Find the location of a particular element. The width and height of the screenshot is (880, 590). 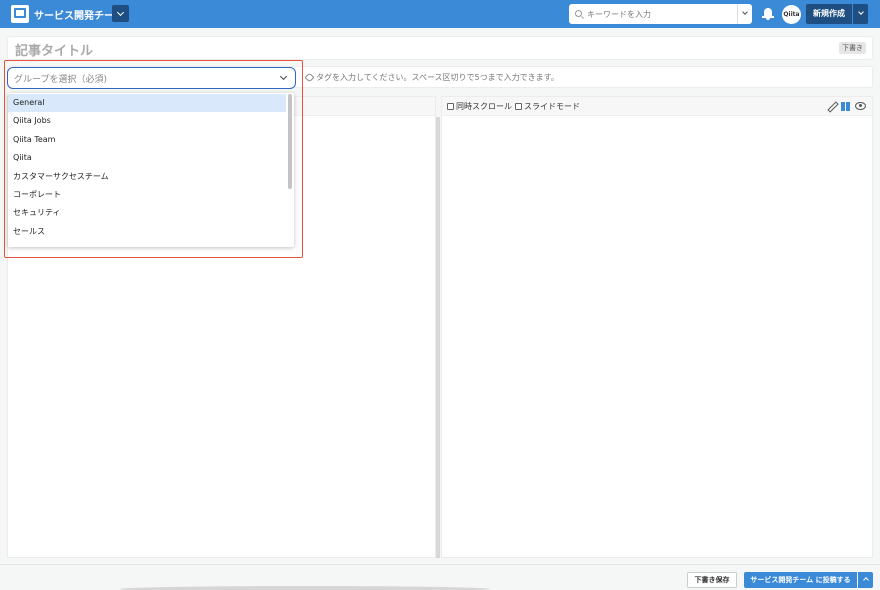

preview-eye-icon is located at coordinates (860, 106).